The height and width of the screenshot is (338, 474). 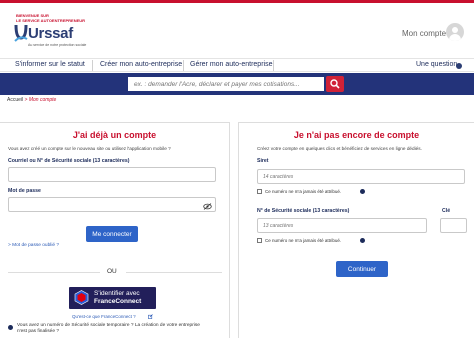 What do you see at coordinates (303, 240) in the screenshot?
I see `ssn-checkbox-label: Ce numéro ne m'a jamais été attribué.` at bounding box center [303, 240].